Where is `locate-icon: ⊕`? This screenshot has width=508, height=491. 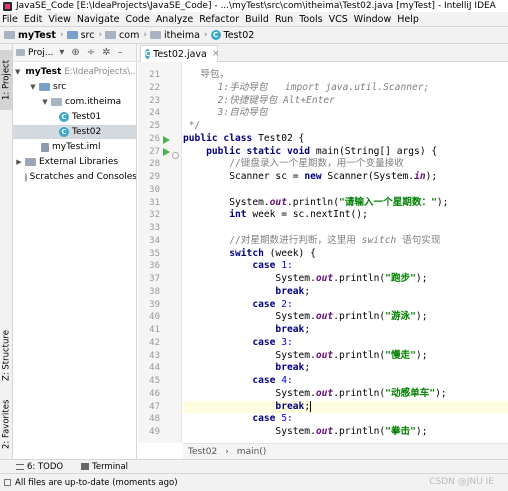
locate-icon: ⊕ is located at coordinates (75, 52).